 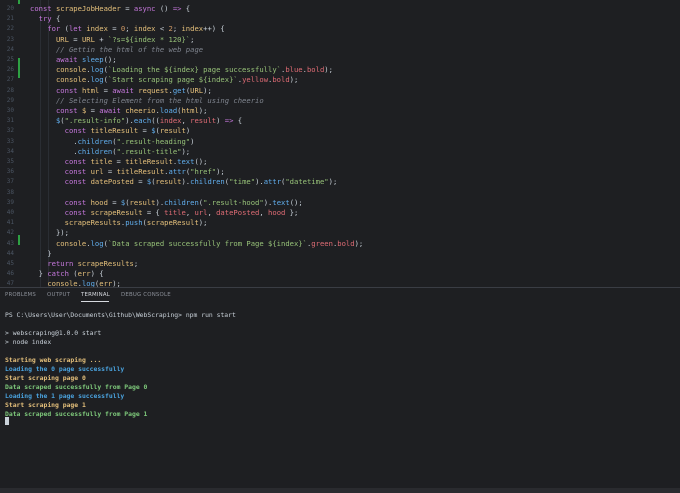 I want to click on line-number: 32, so click(x=10, y=131).